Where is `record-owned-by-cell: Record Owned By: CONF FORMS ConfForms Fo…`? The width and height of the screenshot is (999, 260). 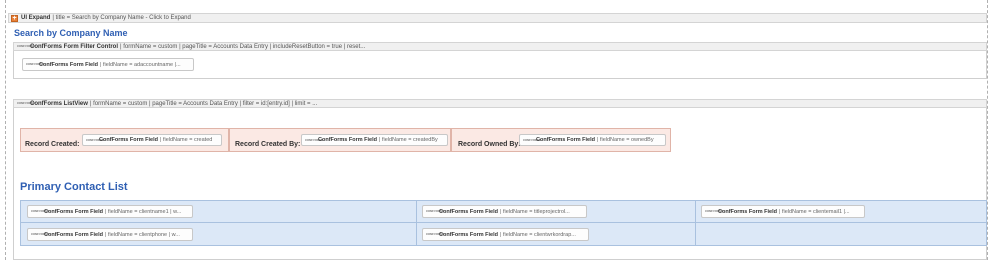
record-owned-by-cell: Record Owned By: CONF FORMS ConfForms Fo… is located at coordinates (561, 140).